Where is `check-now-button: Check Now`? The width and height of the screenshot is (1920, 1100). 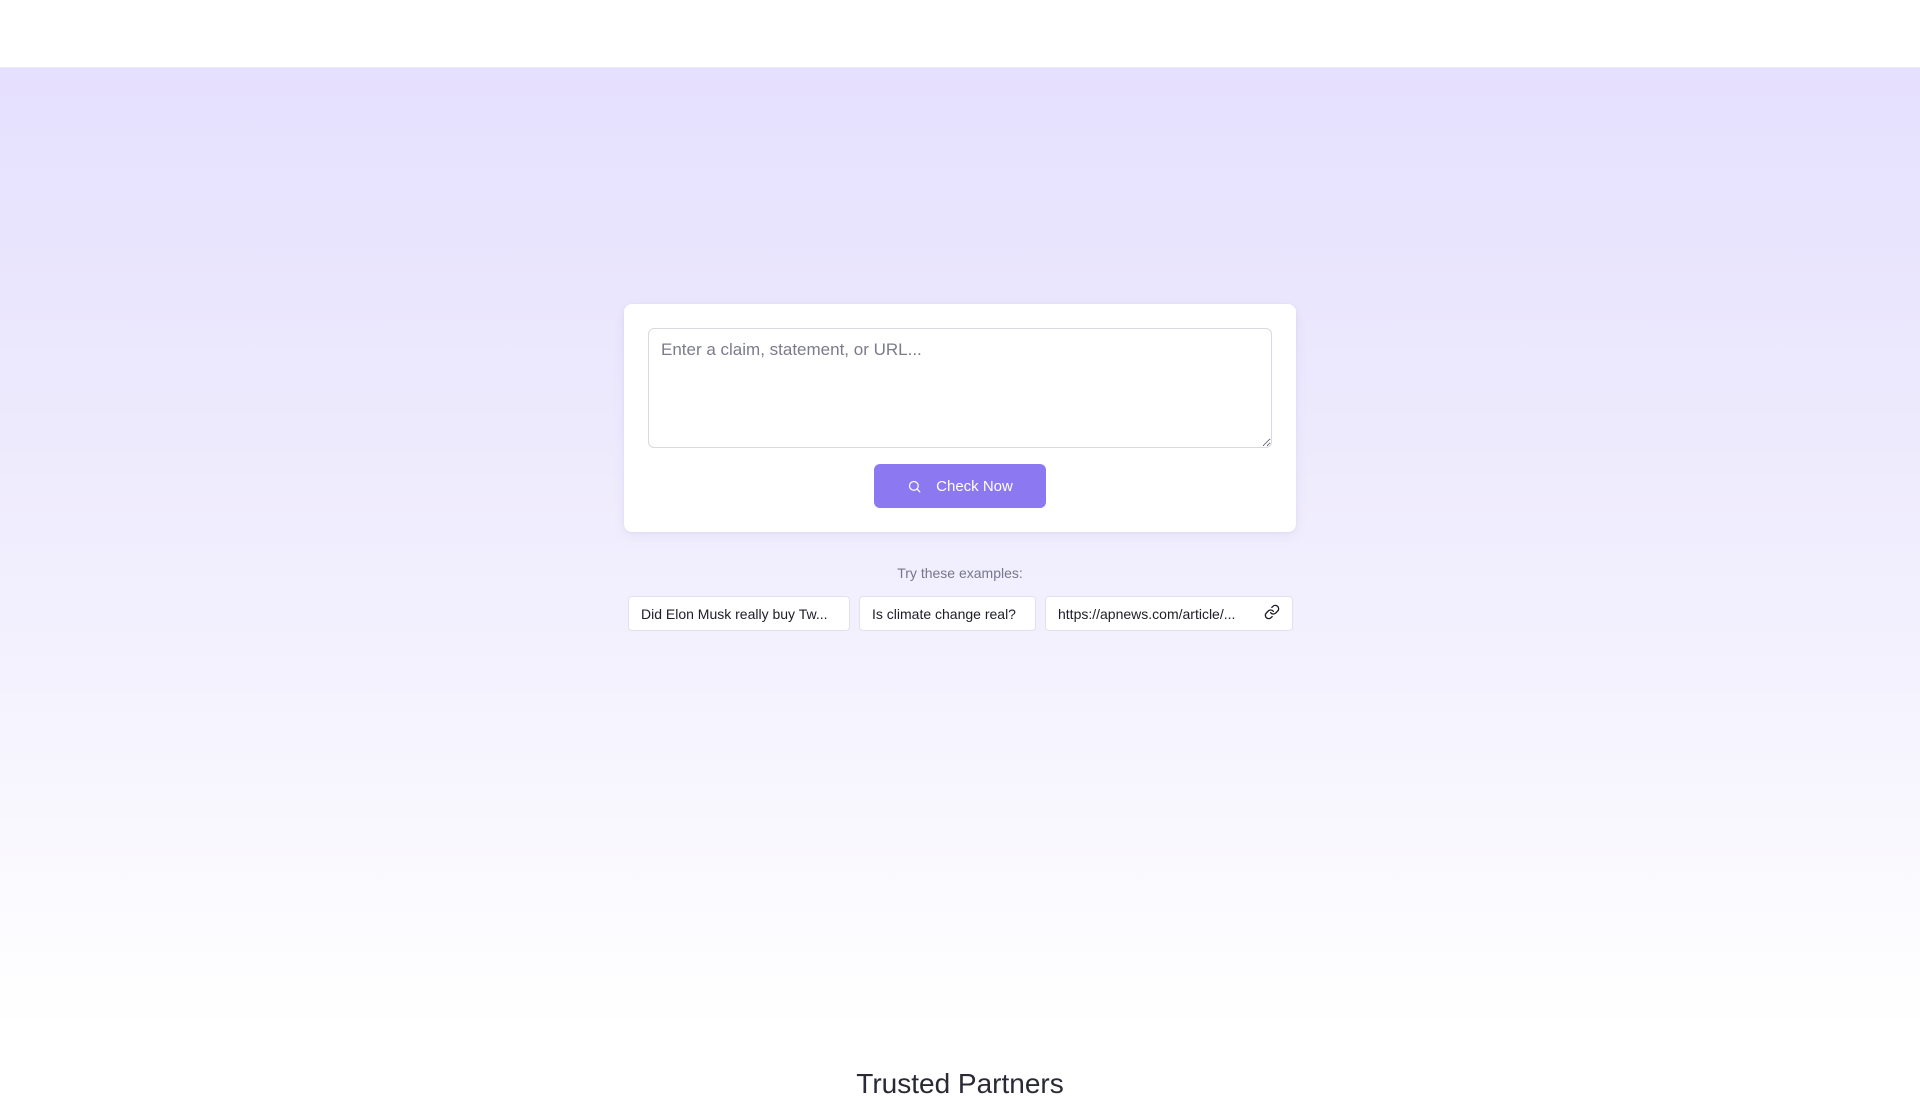
check-now-button: Check Now is located at coordinates (960, 486).